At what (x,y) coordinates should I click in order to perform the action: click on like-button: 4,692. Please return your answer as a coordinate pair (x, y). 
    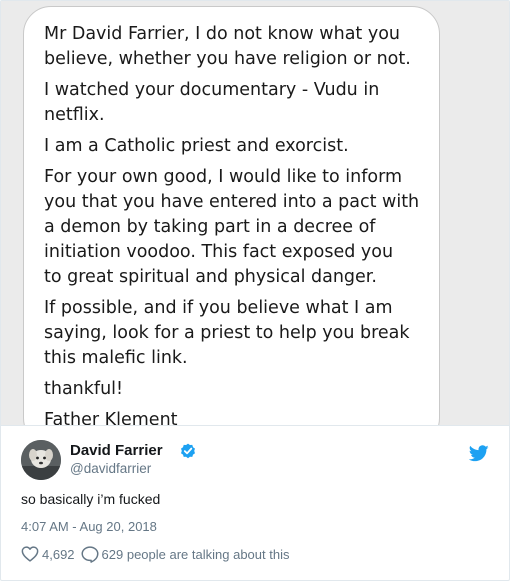
    Looking at the image, I should click on (48, 554).